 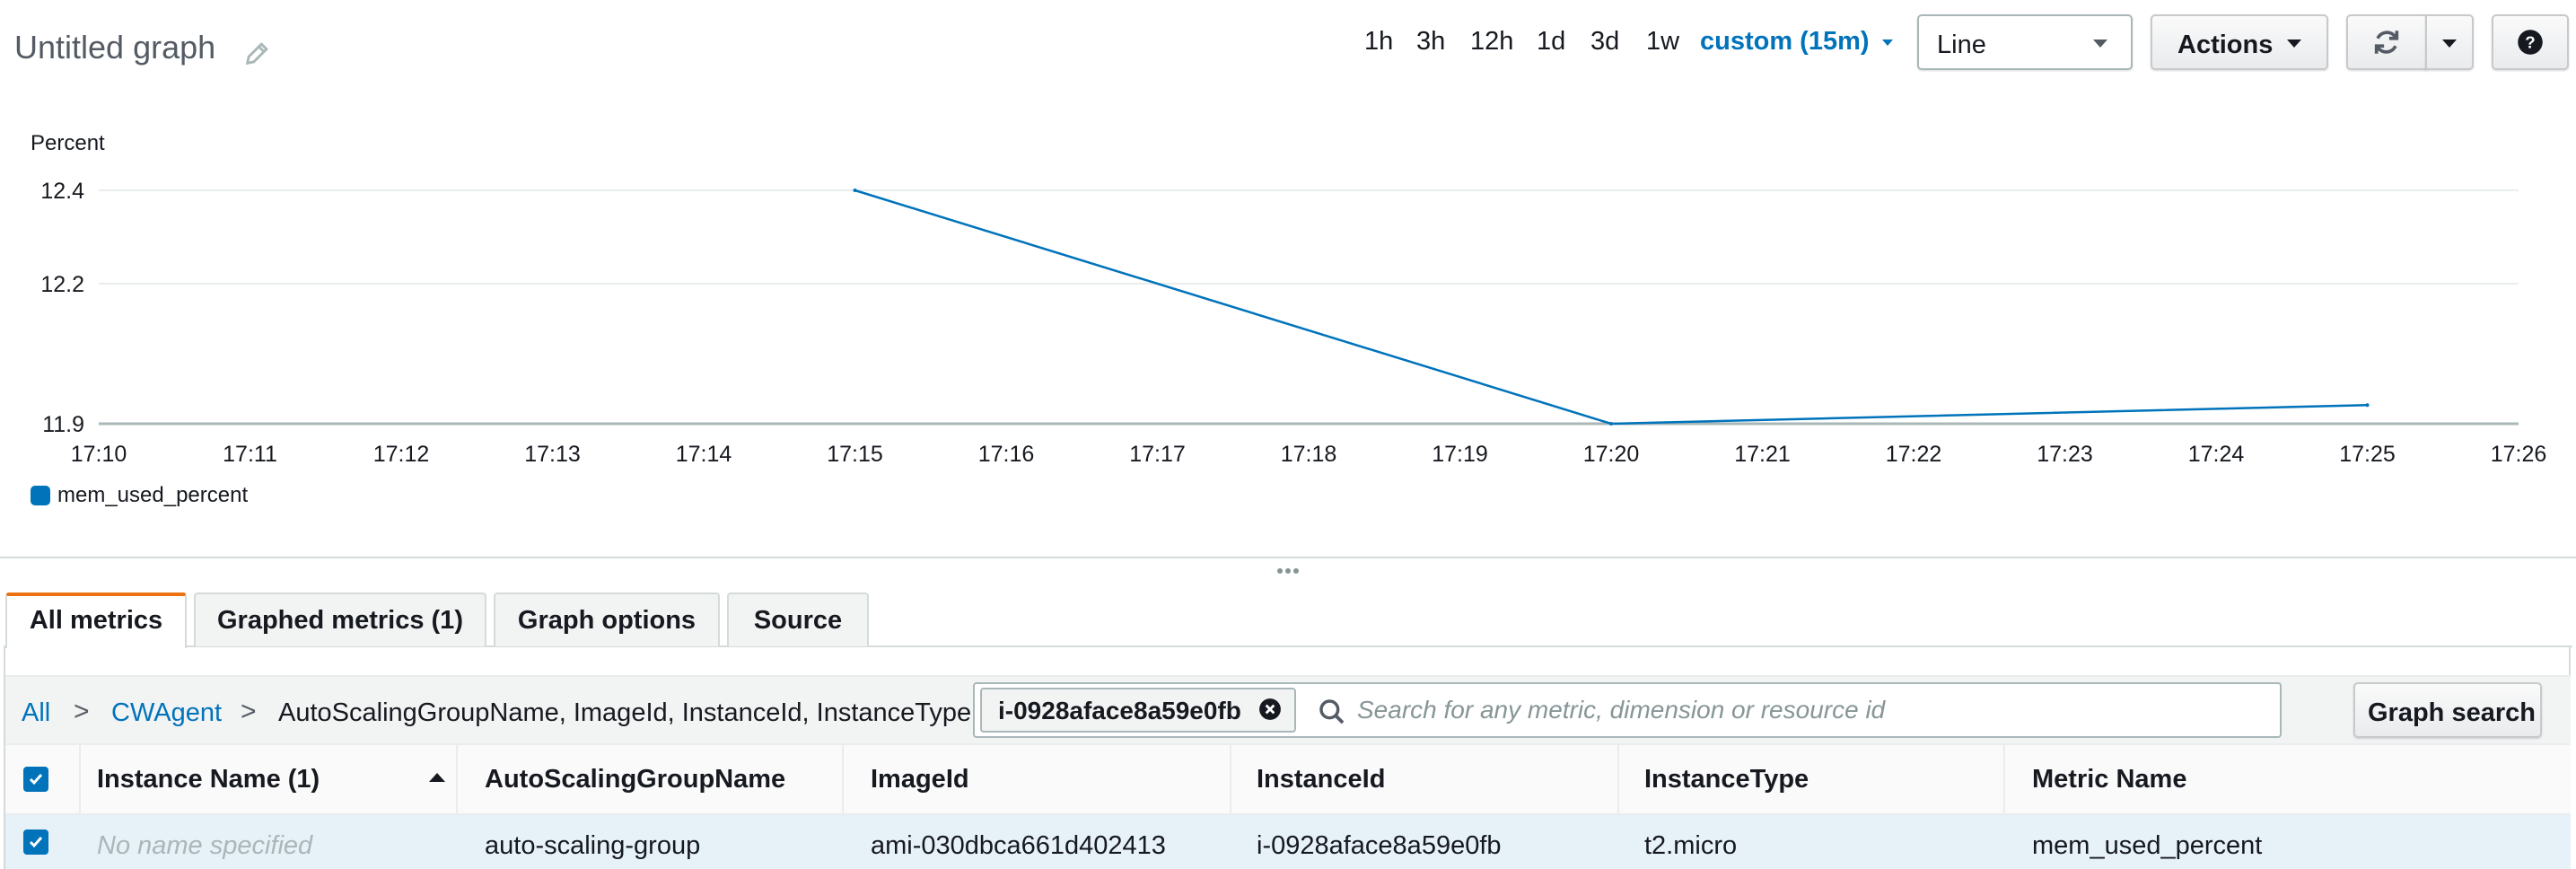 I want to click on cell-instance-id: i-0928aface8a59e0fb, so click(x=1379, y=845).